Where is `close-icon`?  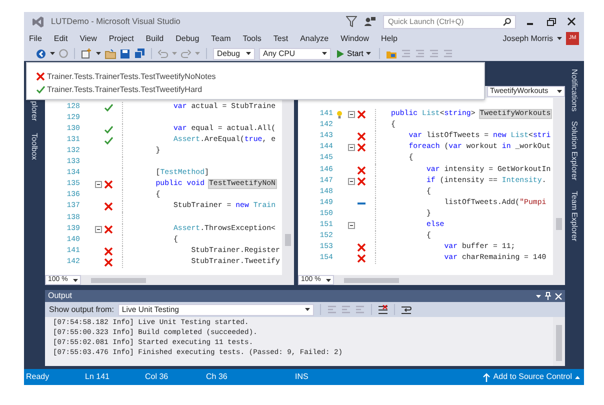 close-icon is located at coordinates (558, 296).